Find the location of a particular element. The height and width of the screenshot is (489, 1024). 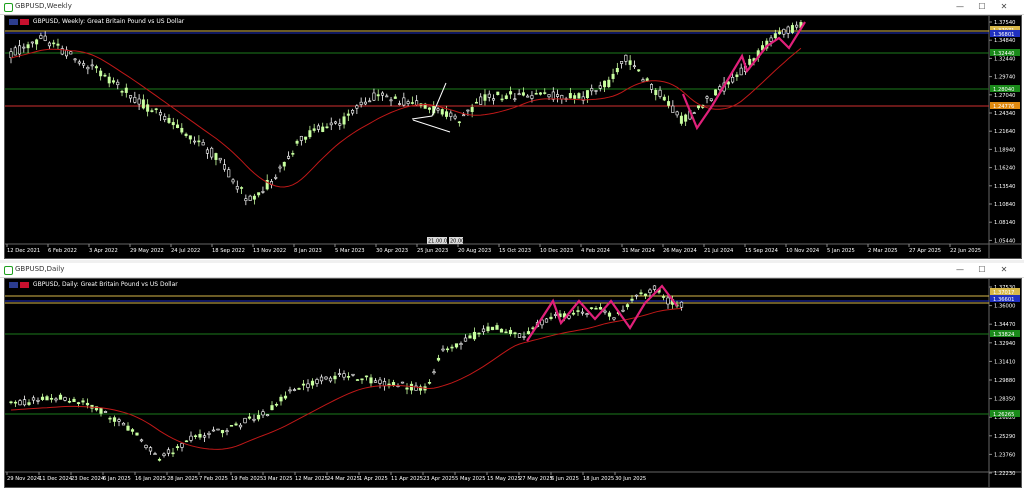

daily-window-title: GBPUSD,Daily is located at coordinates (40, 269).